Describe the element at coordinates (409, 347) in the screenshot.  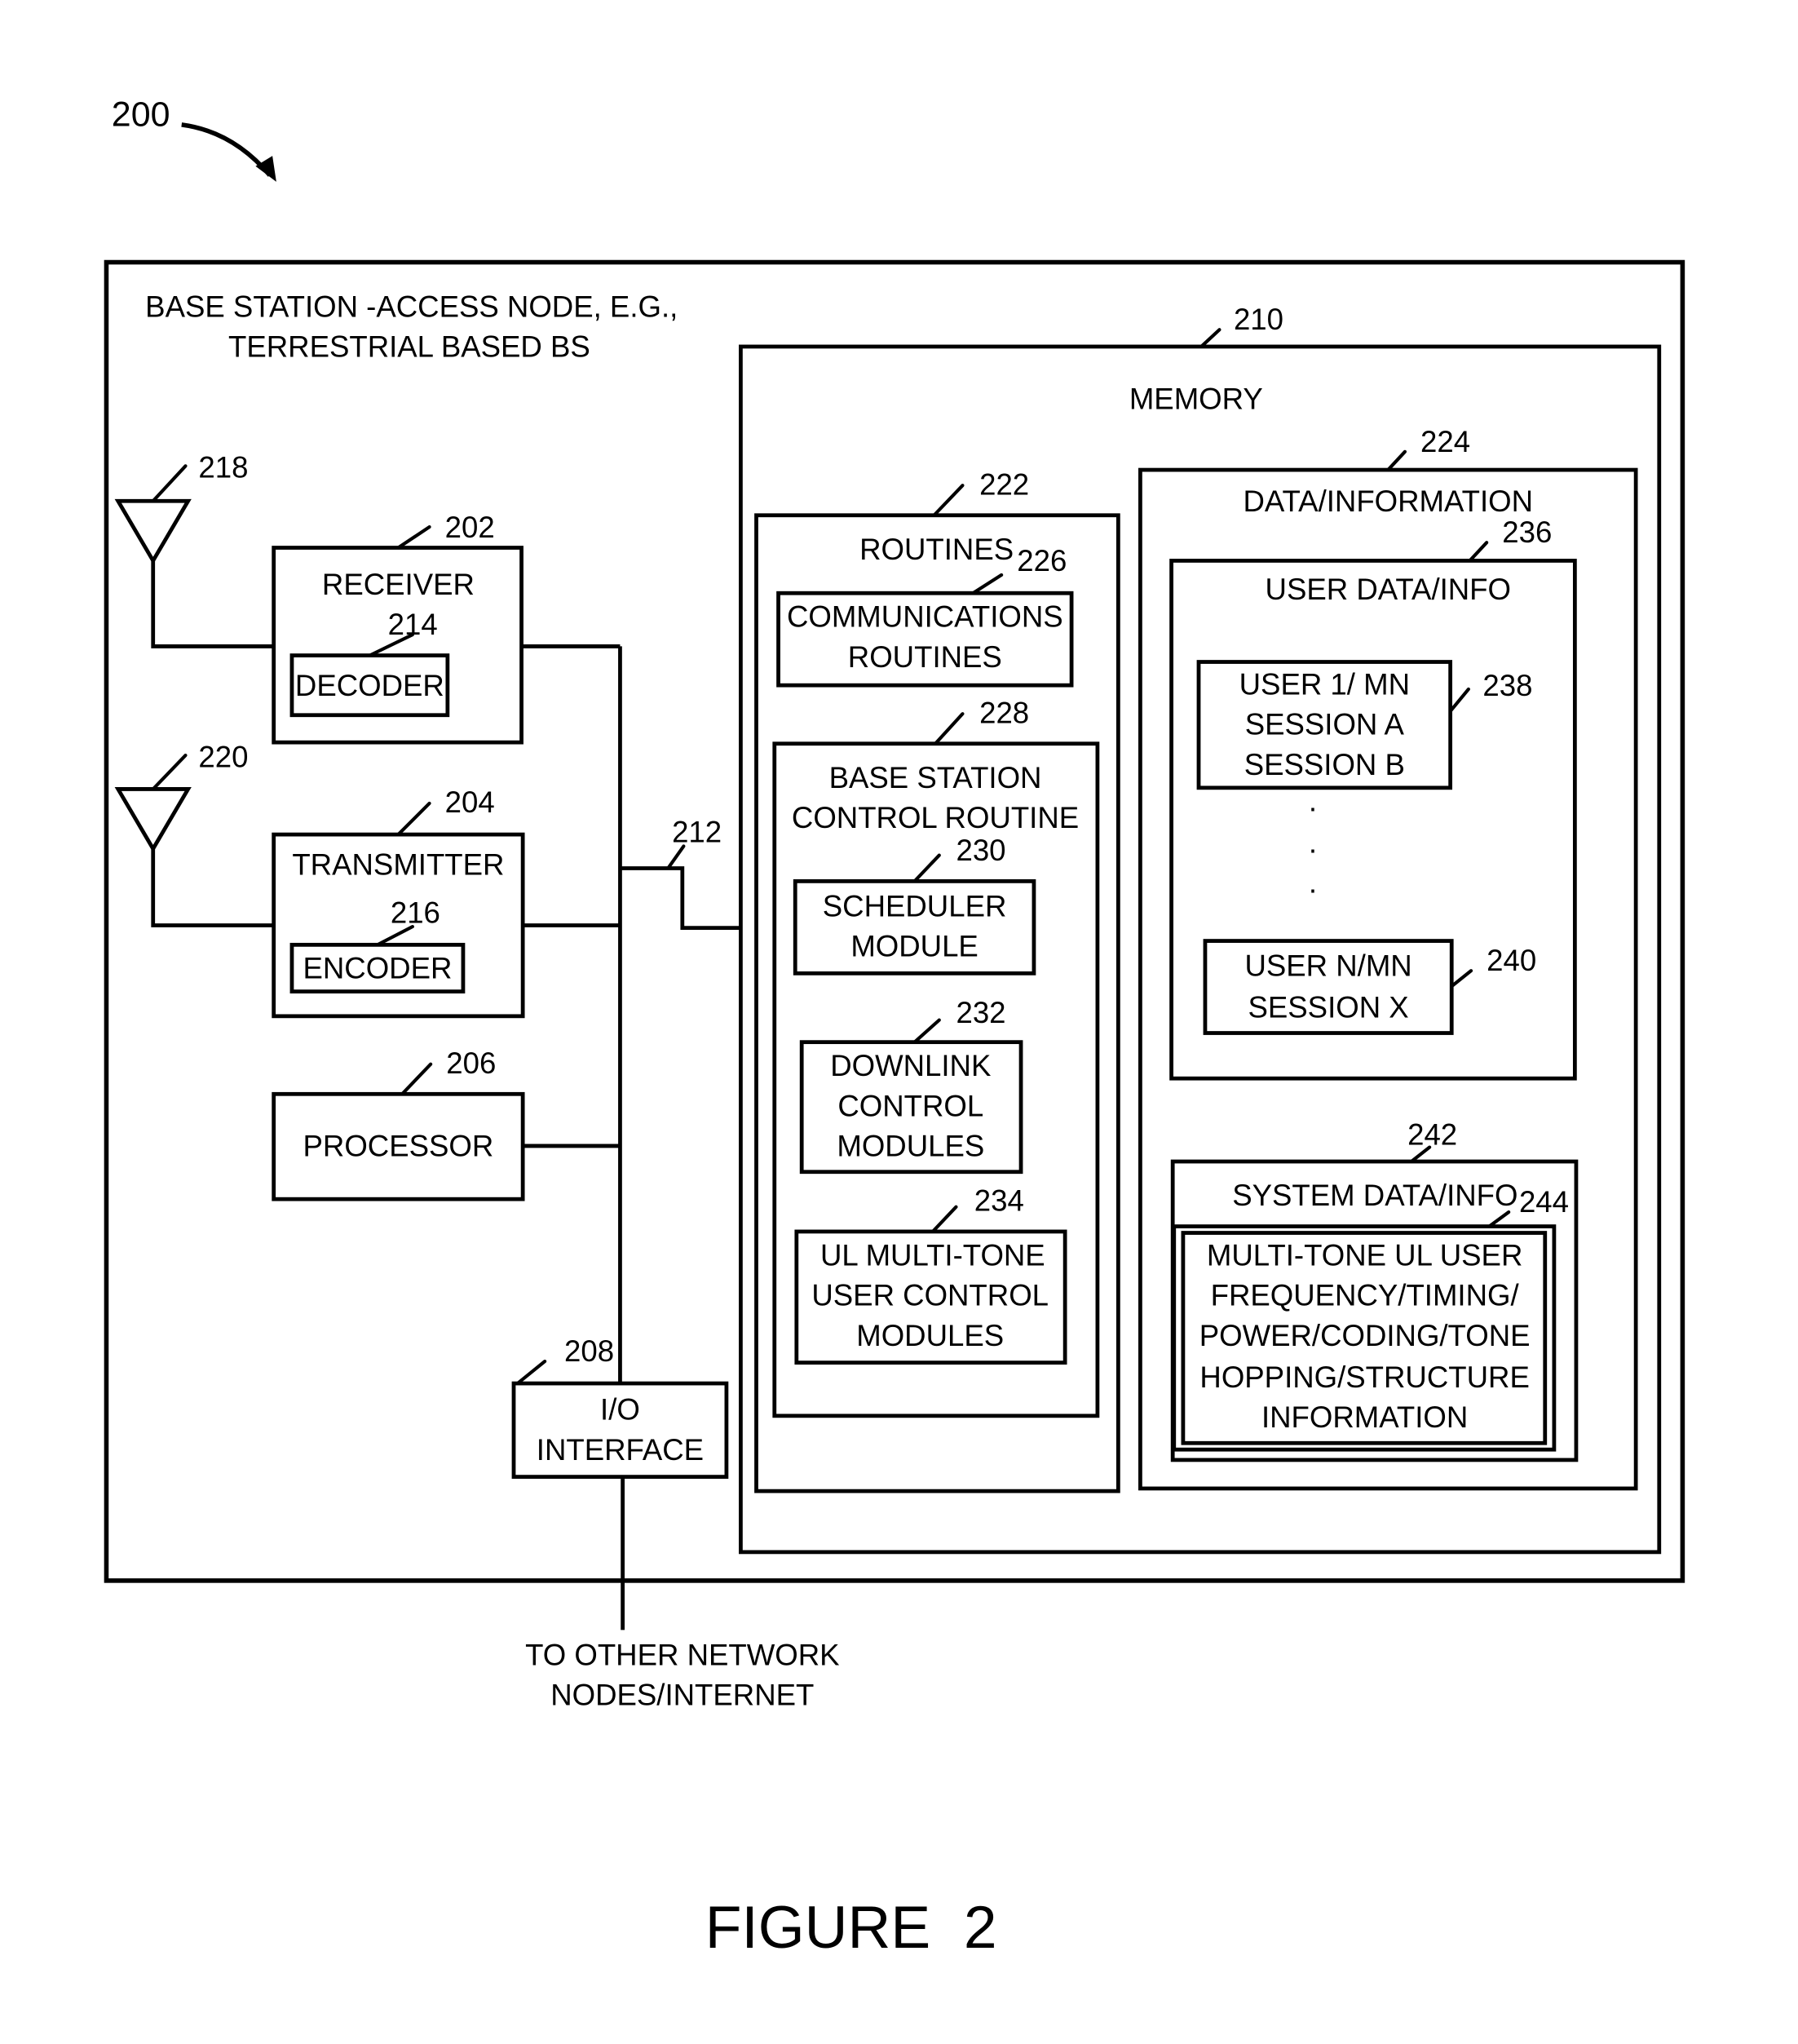
I see `base-station-title-line2: TERRESTRIAL BASED BS` at that location.